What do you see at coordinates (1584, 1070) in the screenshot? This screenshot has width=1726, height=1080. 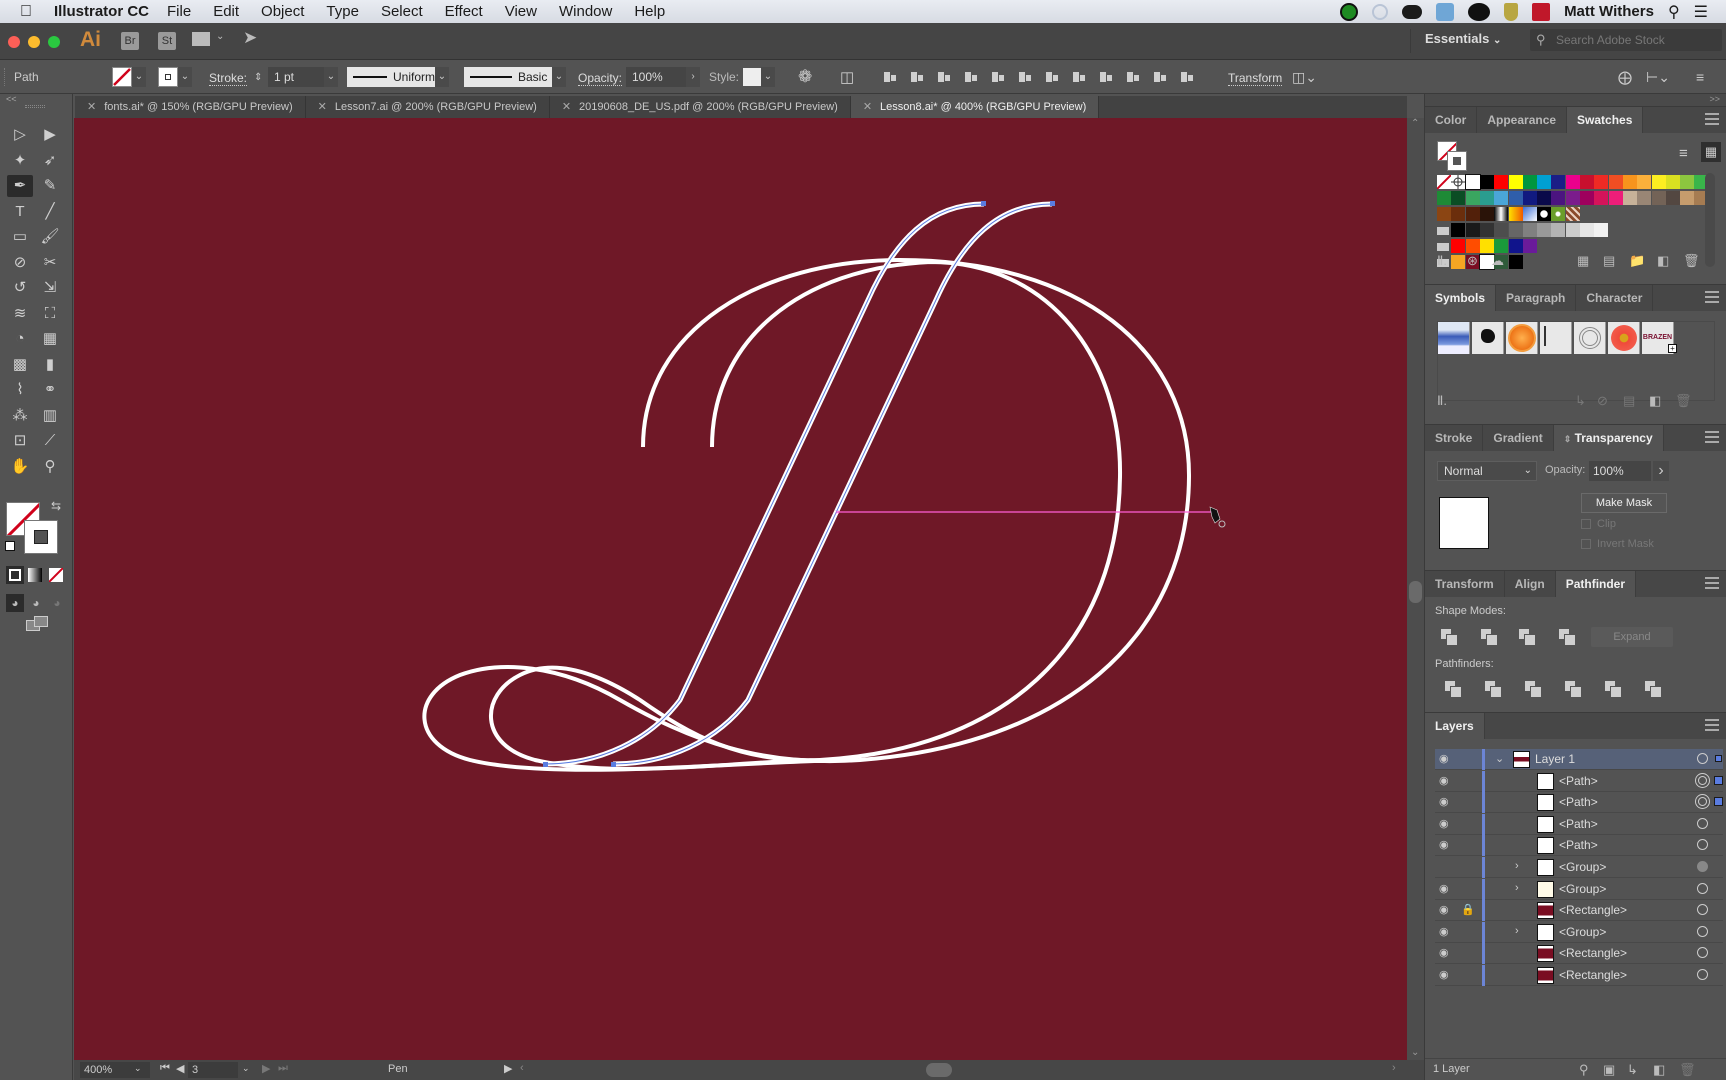 I see `locate-object-icon: ⚲` at bounding box center [1584, 1070].